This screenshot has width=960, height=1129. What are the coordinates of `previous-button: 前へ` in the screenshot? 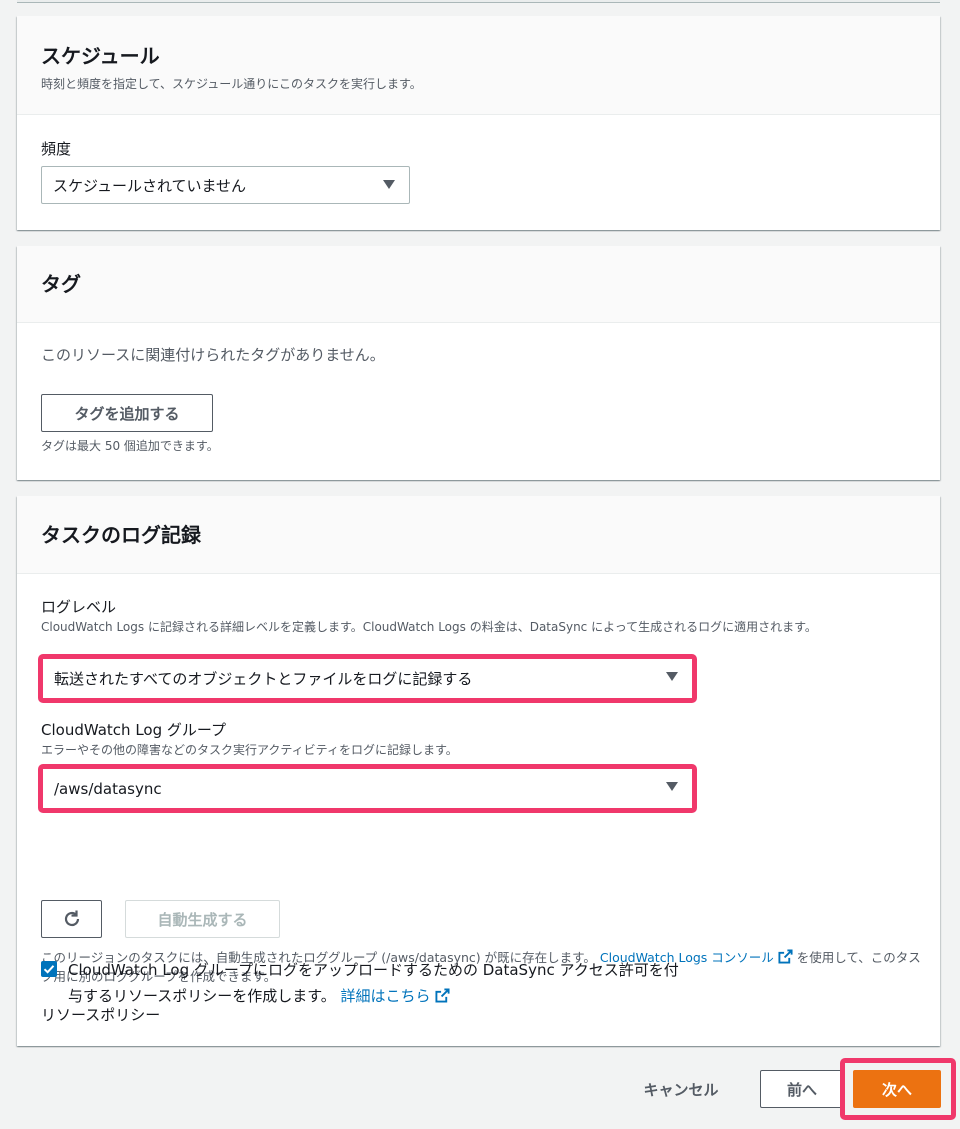 It's located at (802, 1089).